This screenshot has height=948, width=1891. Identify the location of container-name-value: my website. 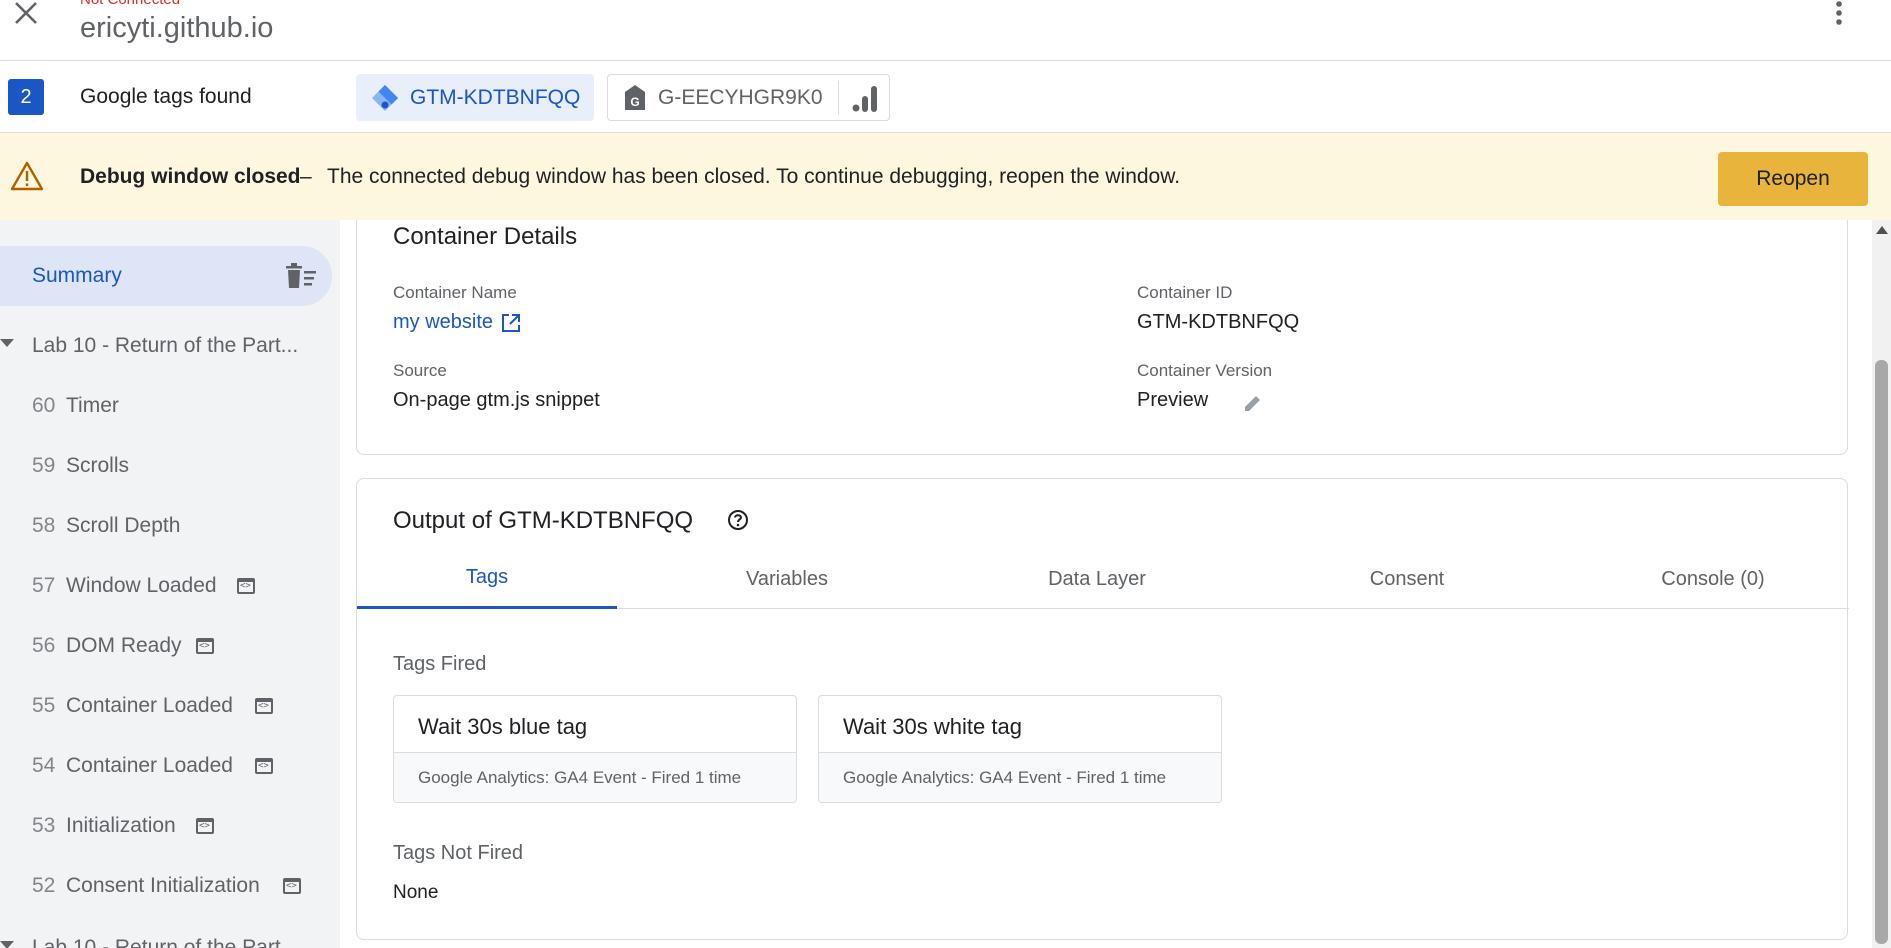
(443, 322).